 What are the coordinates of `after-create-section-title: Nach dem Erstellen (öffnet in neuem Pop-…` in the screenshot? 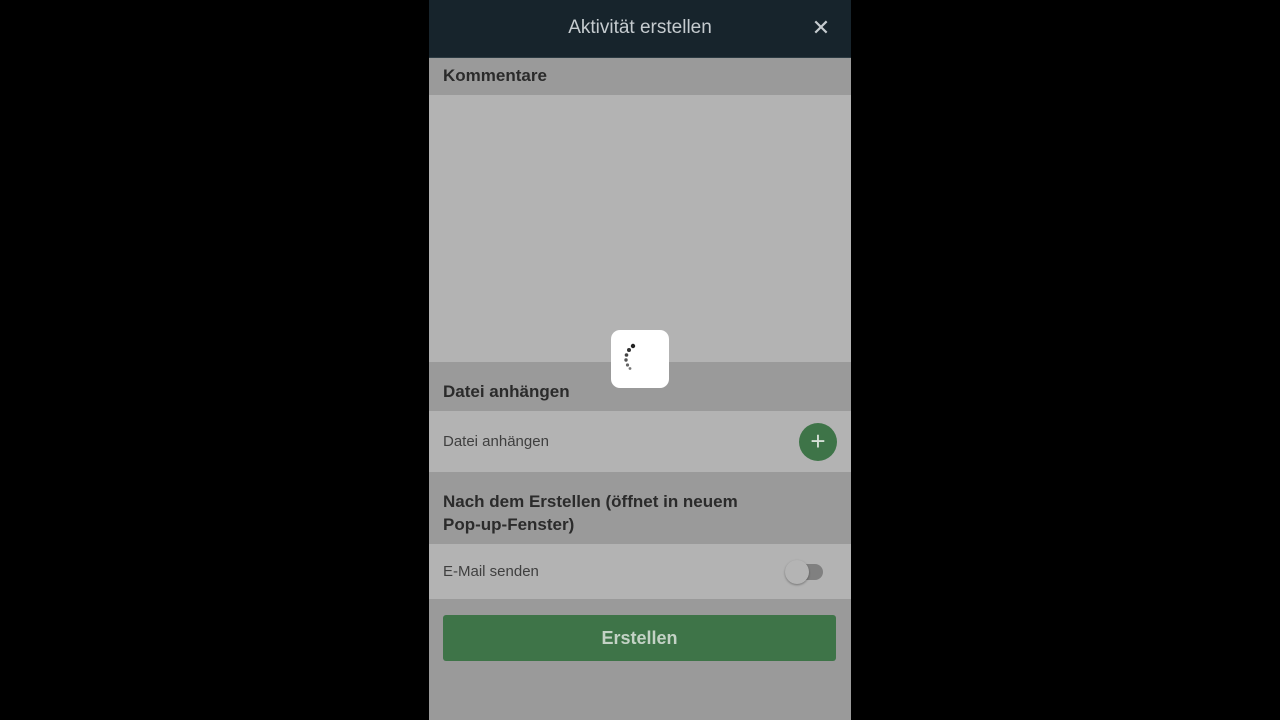 It's located at (590, 513).